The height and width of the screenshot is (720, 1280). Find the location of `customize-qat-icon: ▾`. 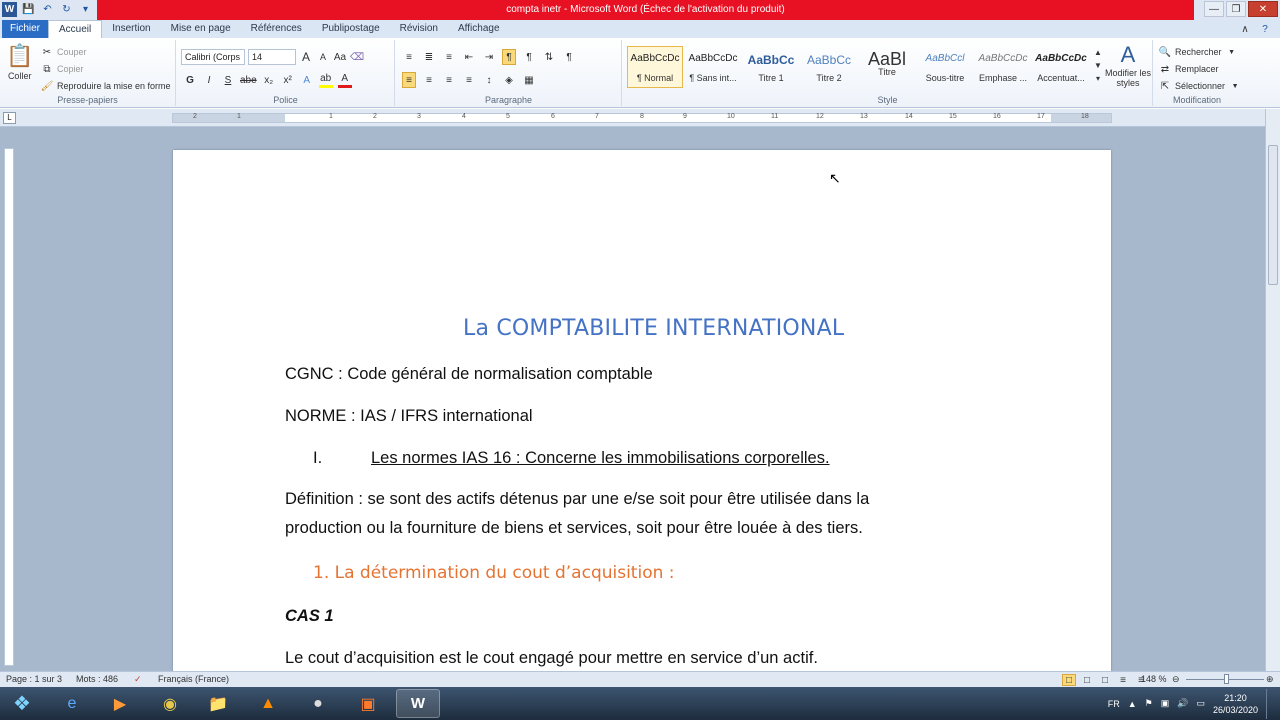

customize-qat-icon: ▾ is located at coordinates (85, 9).